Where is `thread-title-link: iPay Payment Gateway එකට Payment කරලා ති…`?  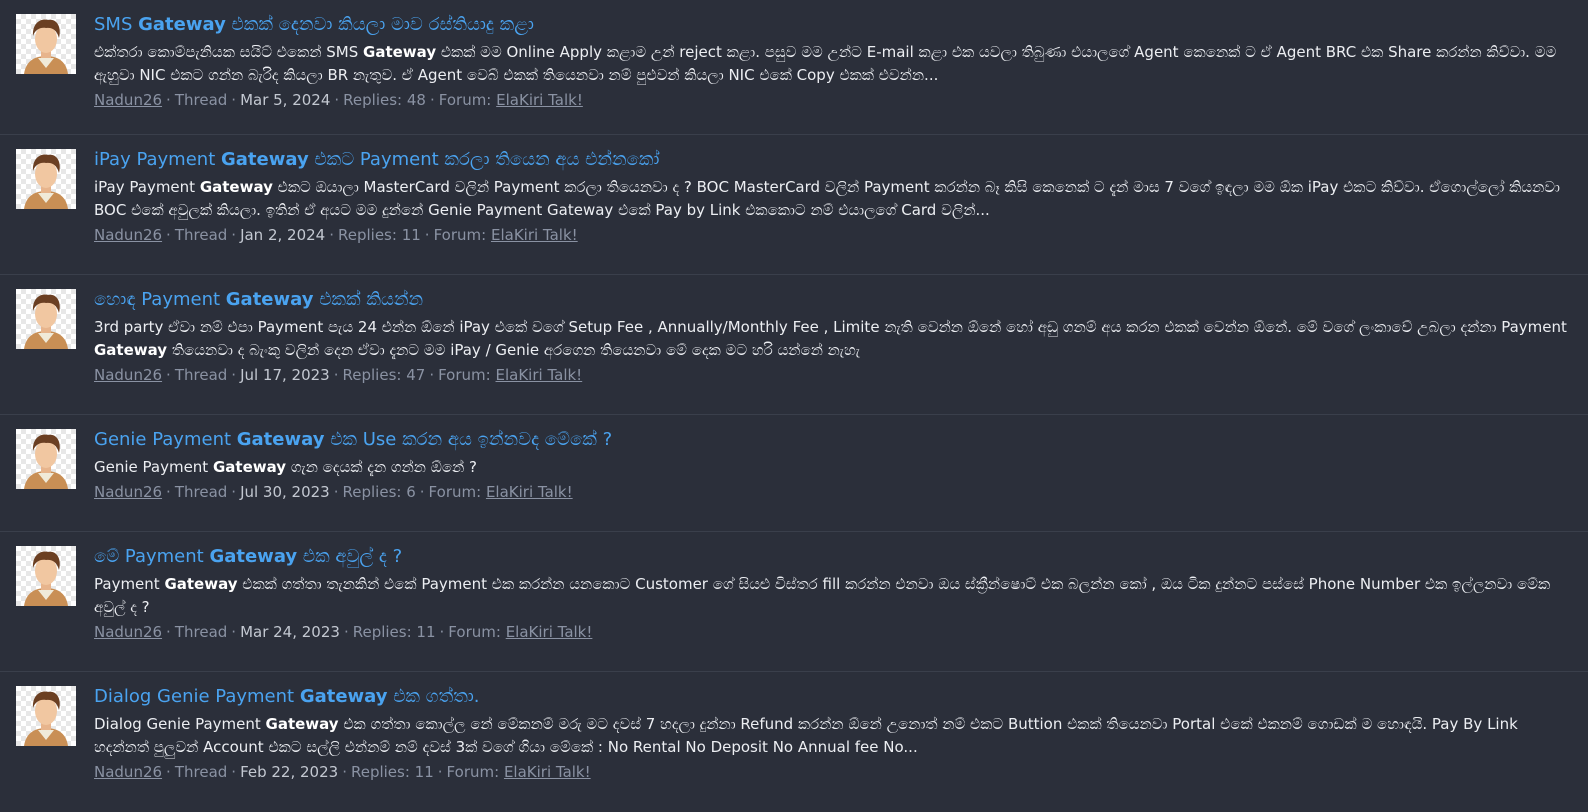
thread-title-link: iPay Payment Gateway එකට Payment කරලා ති… is located at coordinates (376, 160).